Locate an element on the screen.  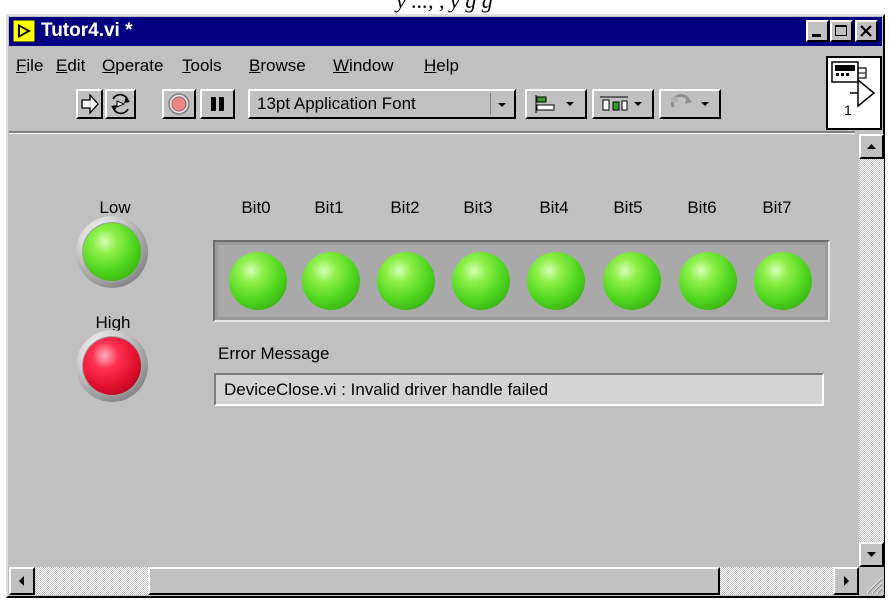
bit4-label: Bit4 is located at coordinates (554, 207).